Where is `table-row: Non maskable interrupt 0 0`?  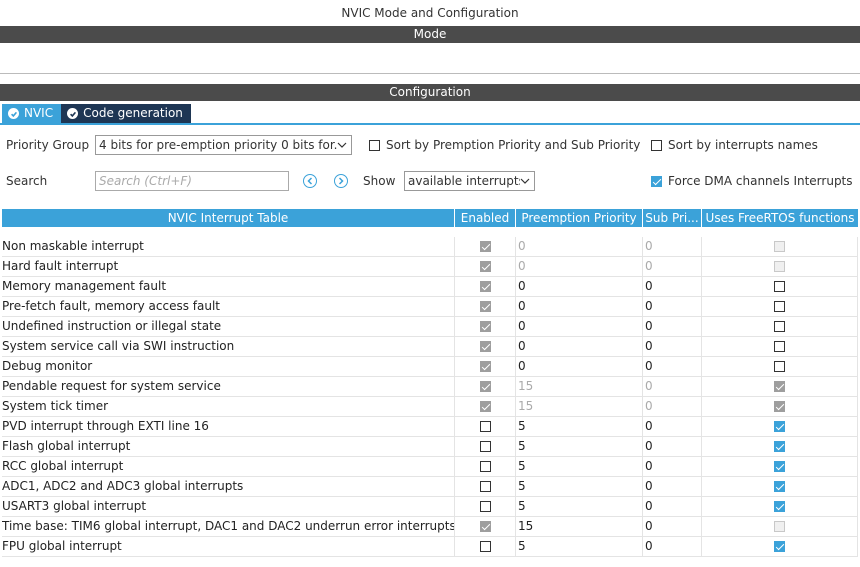
table-row: Non maskable interrupt 0 0 is located at coordinates (430, 247).